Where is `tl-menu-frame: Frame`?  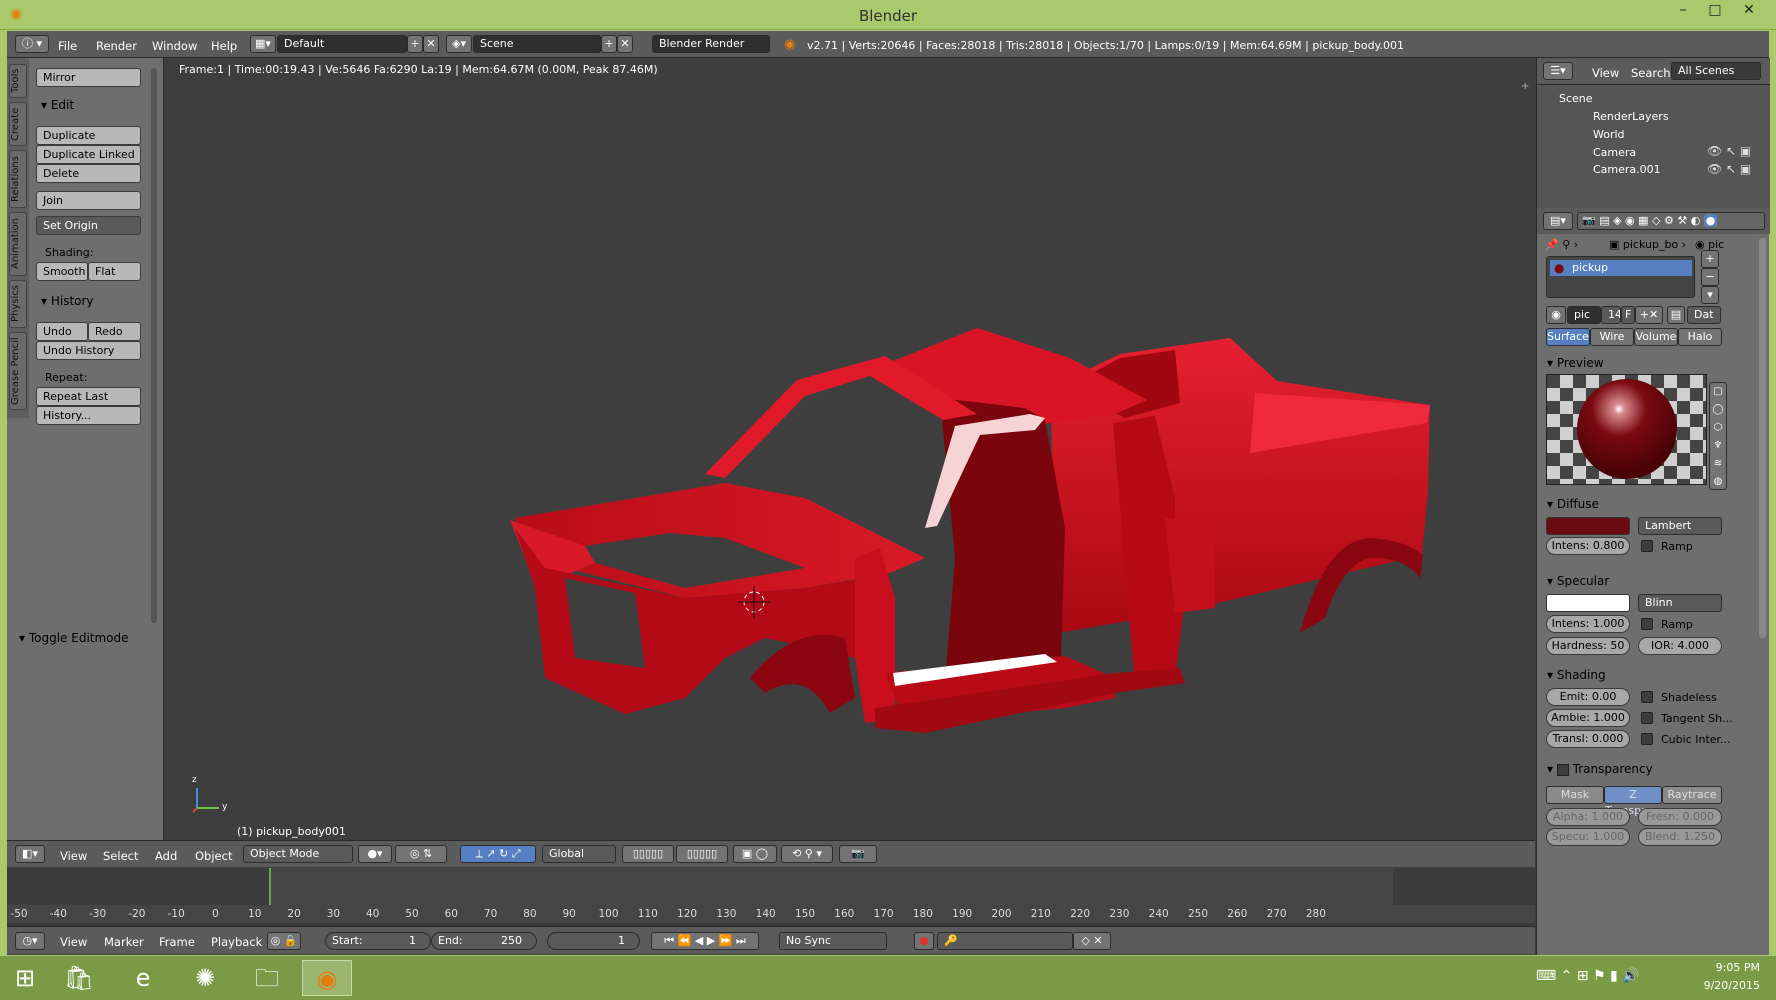 tl-menu-frame: Frame is located at coordinates (177, 942).